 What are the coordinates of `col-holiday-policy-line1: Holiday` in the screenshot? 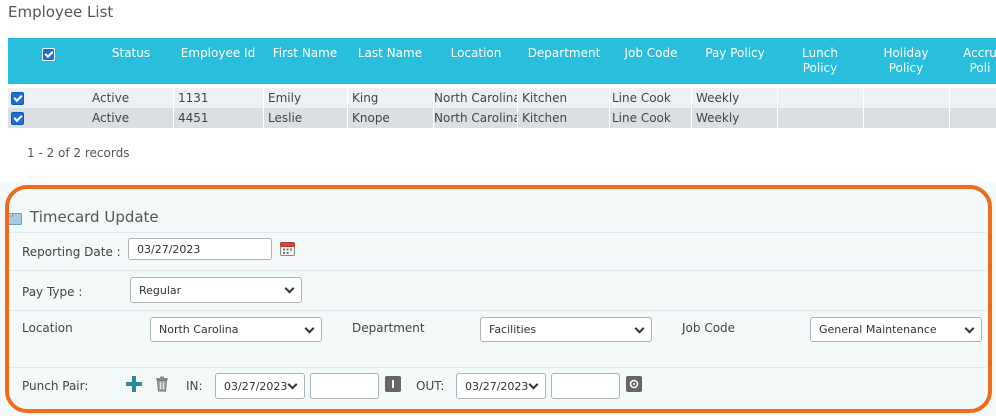 It's located at (906, 53).